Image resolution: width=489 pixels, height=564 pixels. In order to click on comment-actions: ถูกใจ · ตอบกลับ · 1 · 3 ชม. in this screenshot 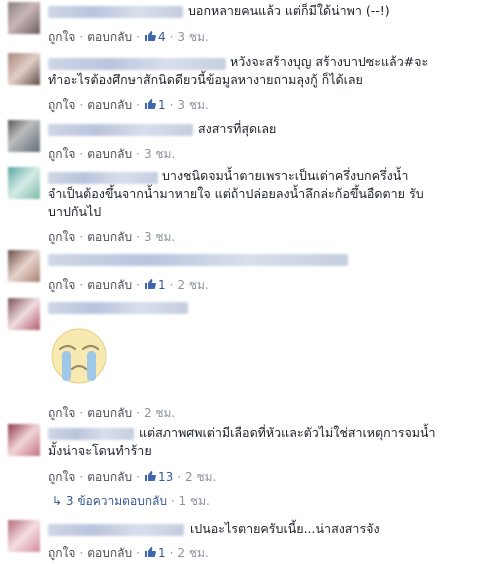, I will do `click(128, 105)`.